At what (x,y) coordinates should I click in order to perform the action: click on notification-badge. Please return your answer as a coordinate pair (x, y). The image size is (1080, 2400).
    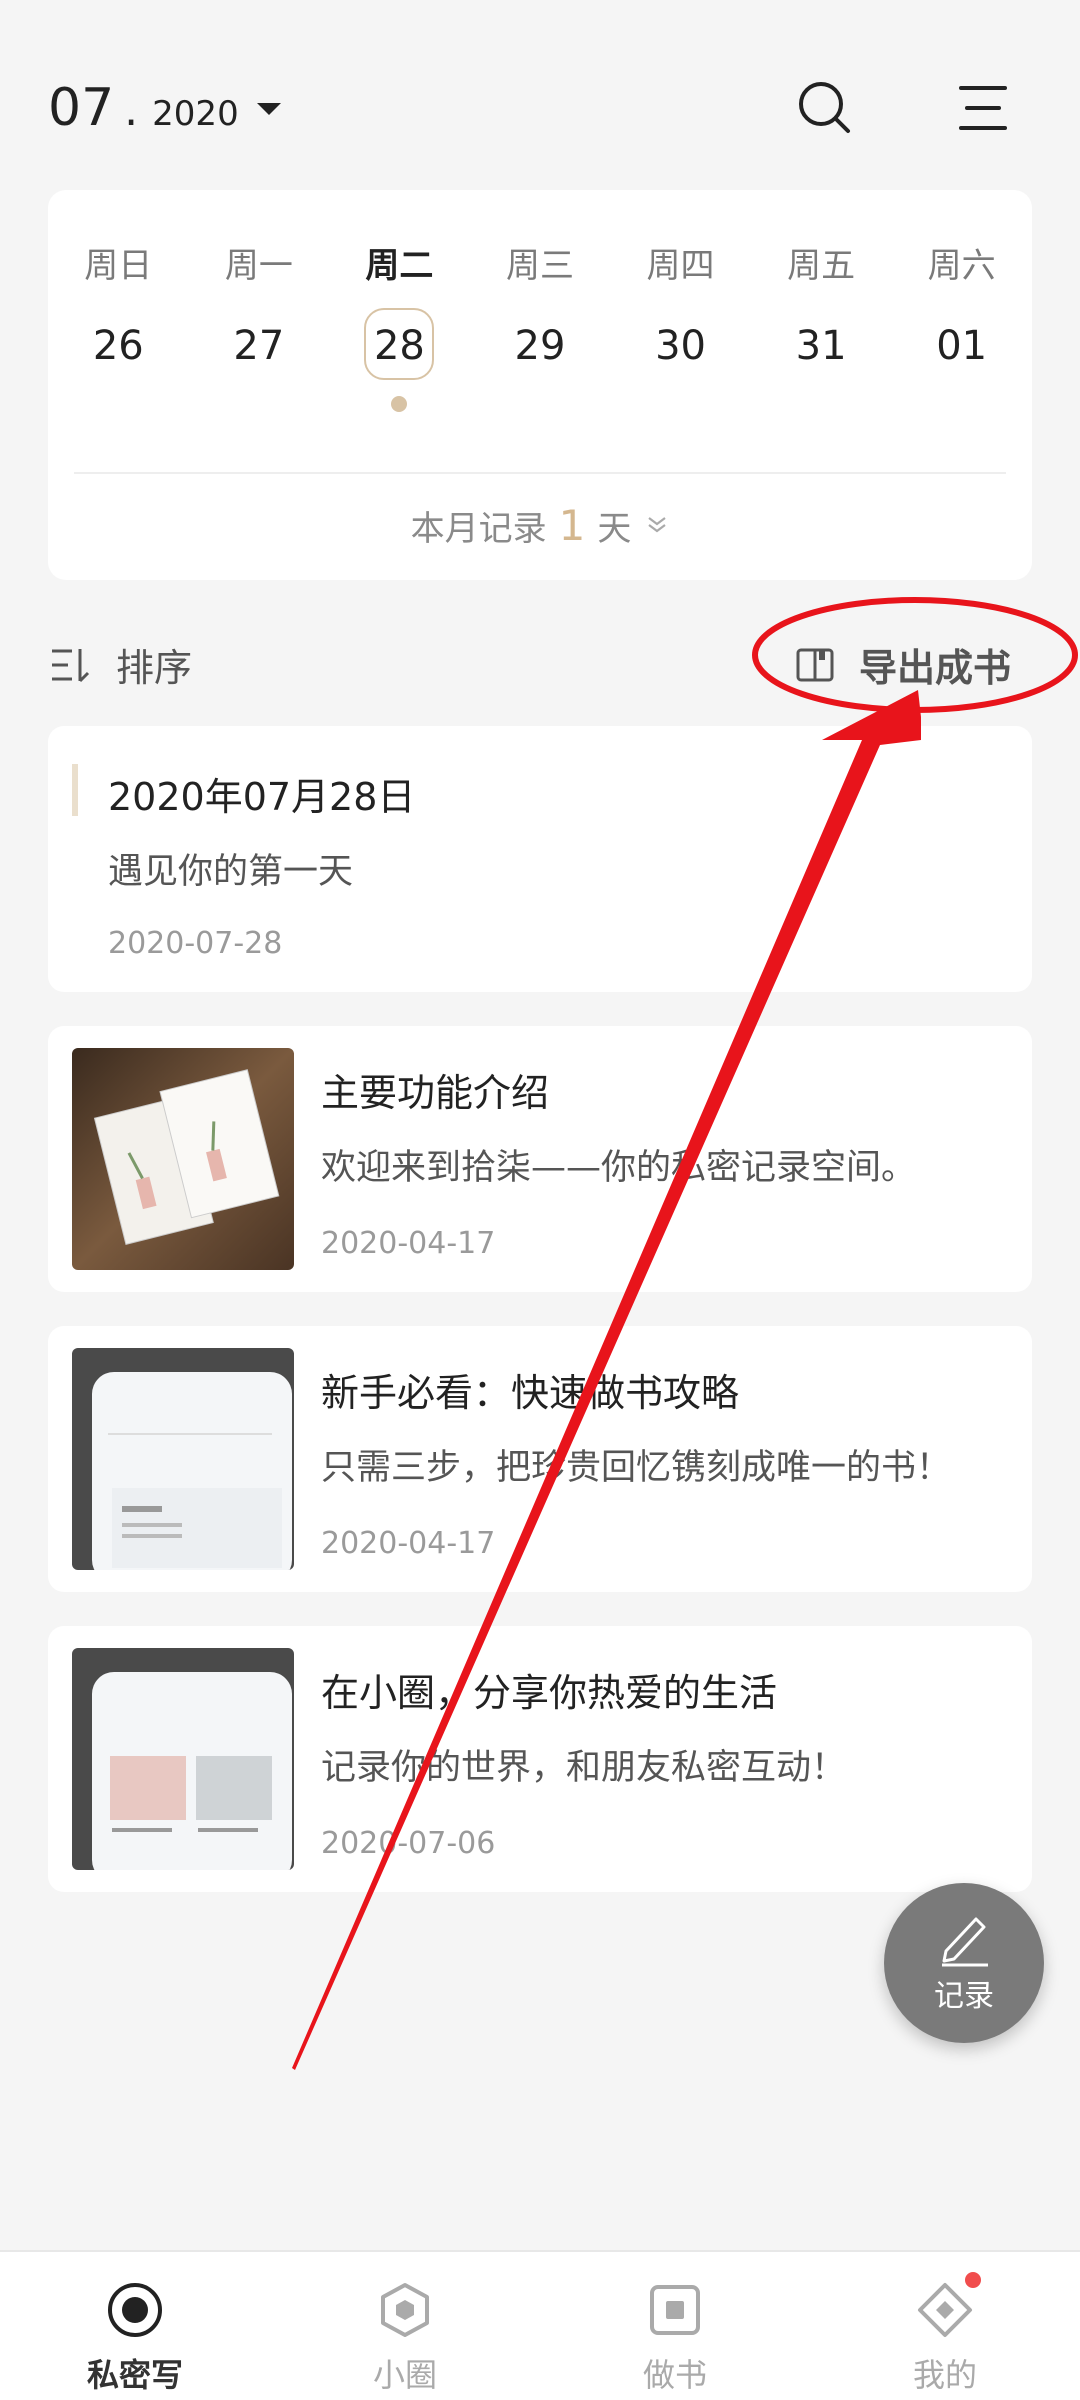
    Looking at the image, I should click on (973, 2280).